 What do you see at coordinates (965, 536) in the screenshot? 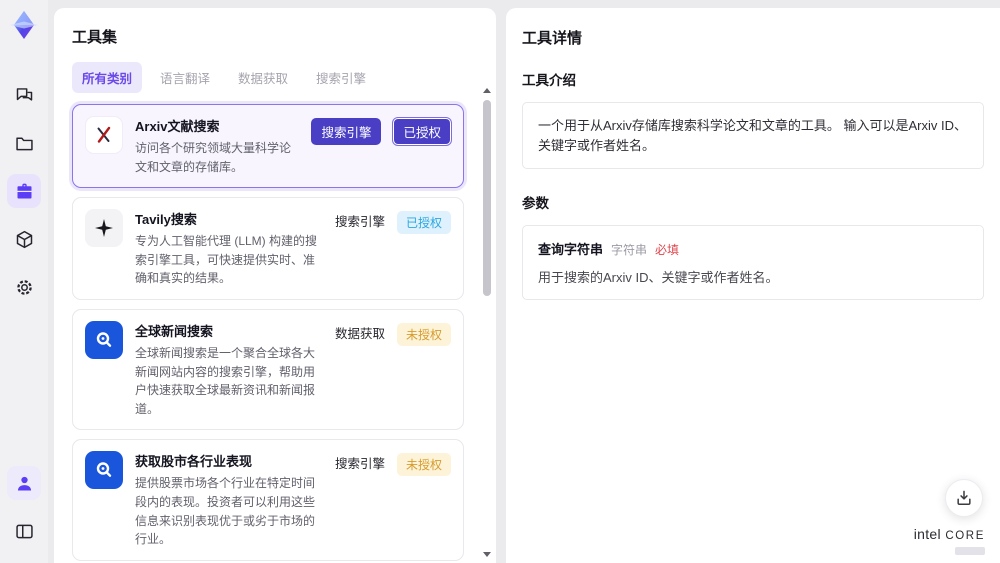
I see `core-logo-text: core` at bounding box center [965, 536].